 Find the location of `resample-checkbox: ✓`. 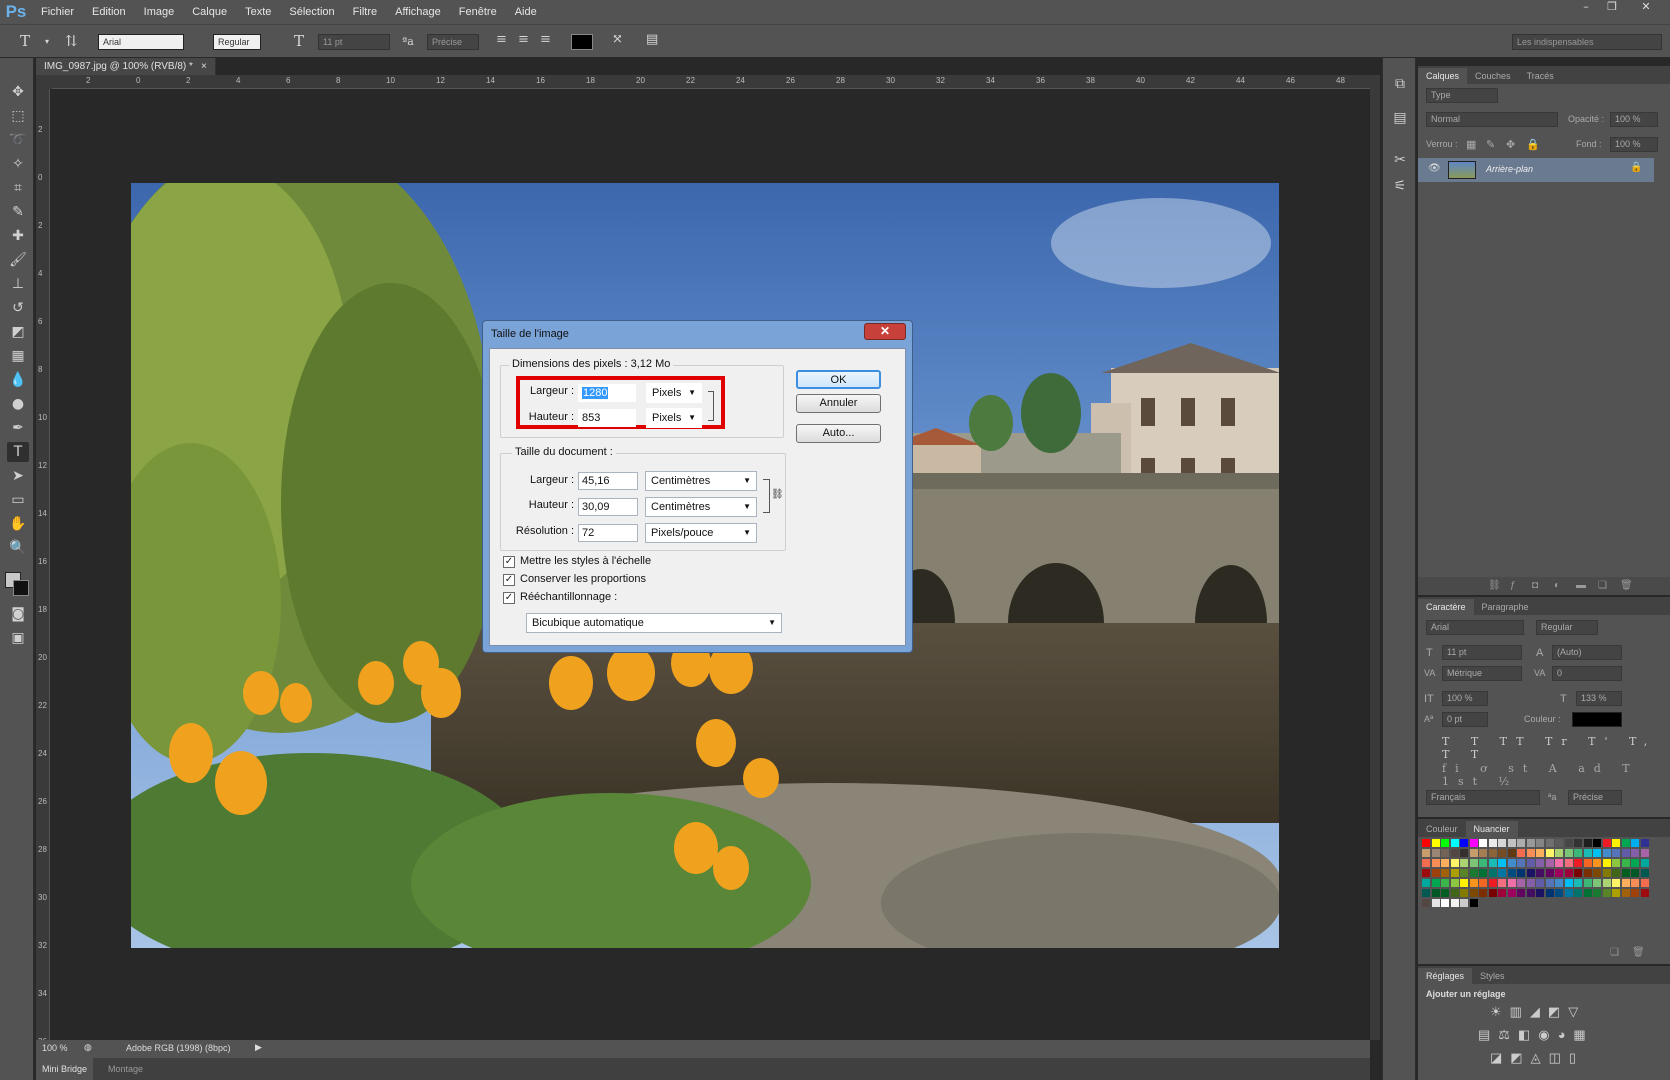

resample-checkbox: ✓ is located at coordinates (509, 598).